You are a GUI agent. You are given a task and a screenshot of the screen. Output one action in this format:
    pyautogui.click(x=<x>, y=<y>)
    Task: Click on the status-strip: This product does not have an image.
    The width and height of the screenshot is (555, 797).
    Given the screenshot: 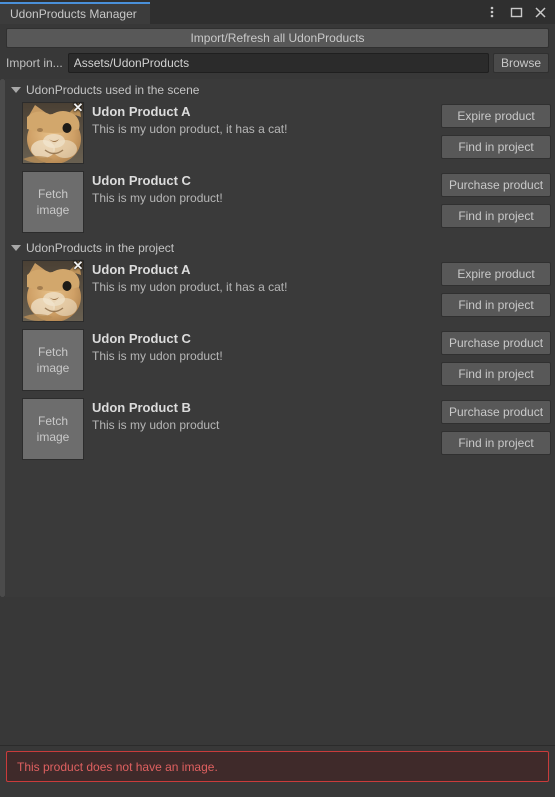 What is the action you would take?
    pyautogui.click(x=277, y=766)
    